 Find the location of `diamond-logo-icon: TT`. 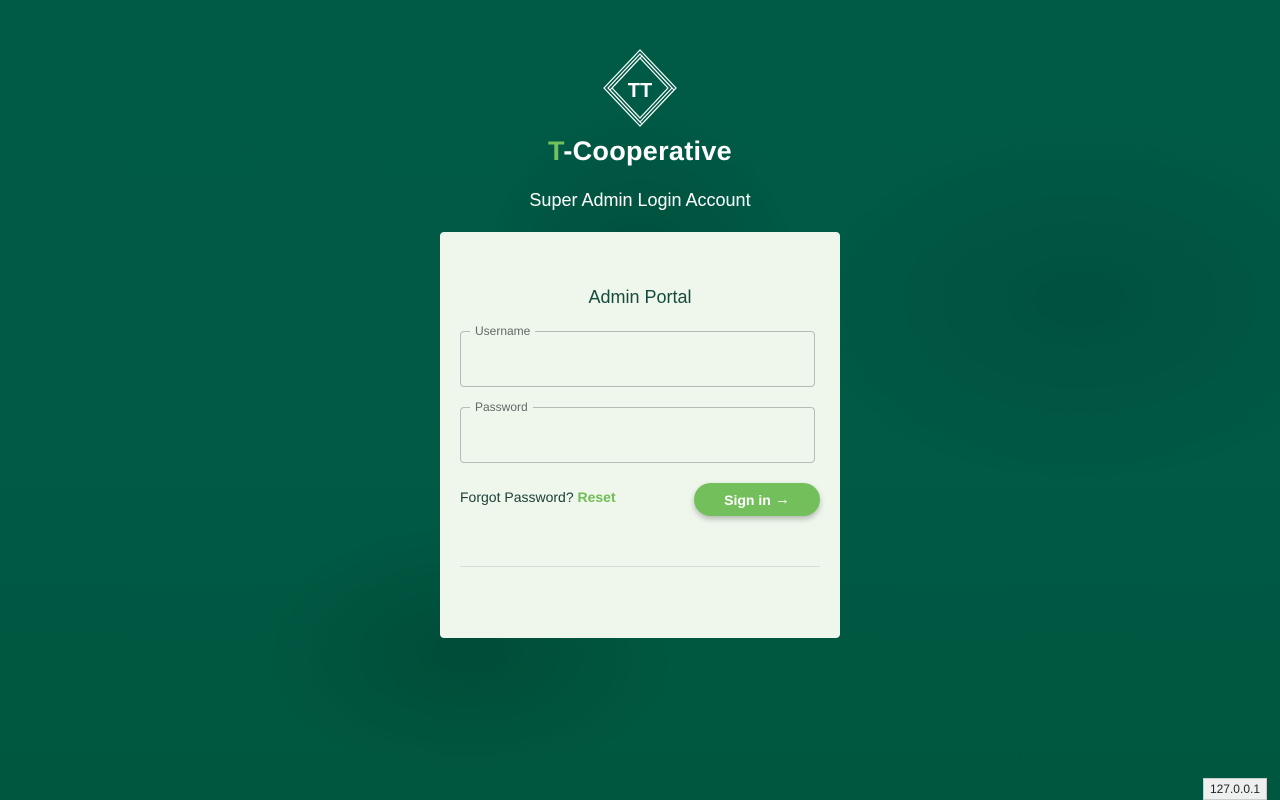

diamond-logo-icon: TT is located at coordinates (640, 90).